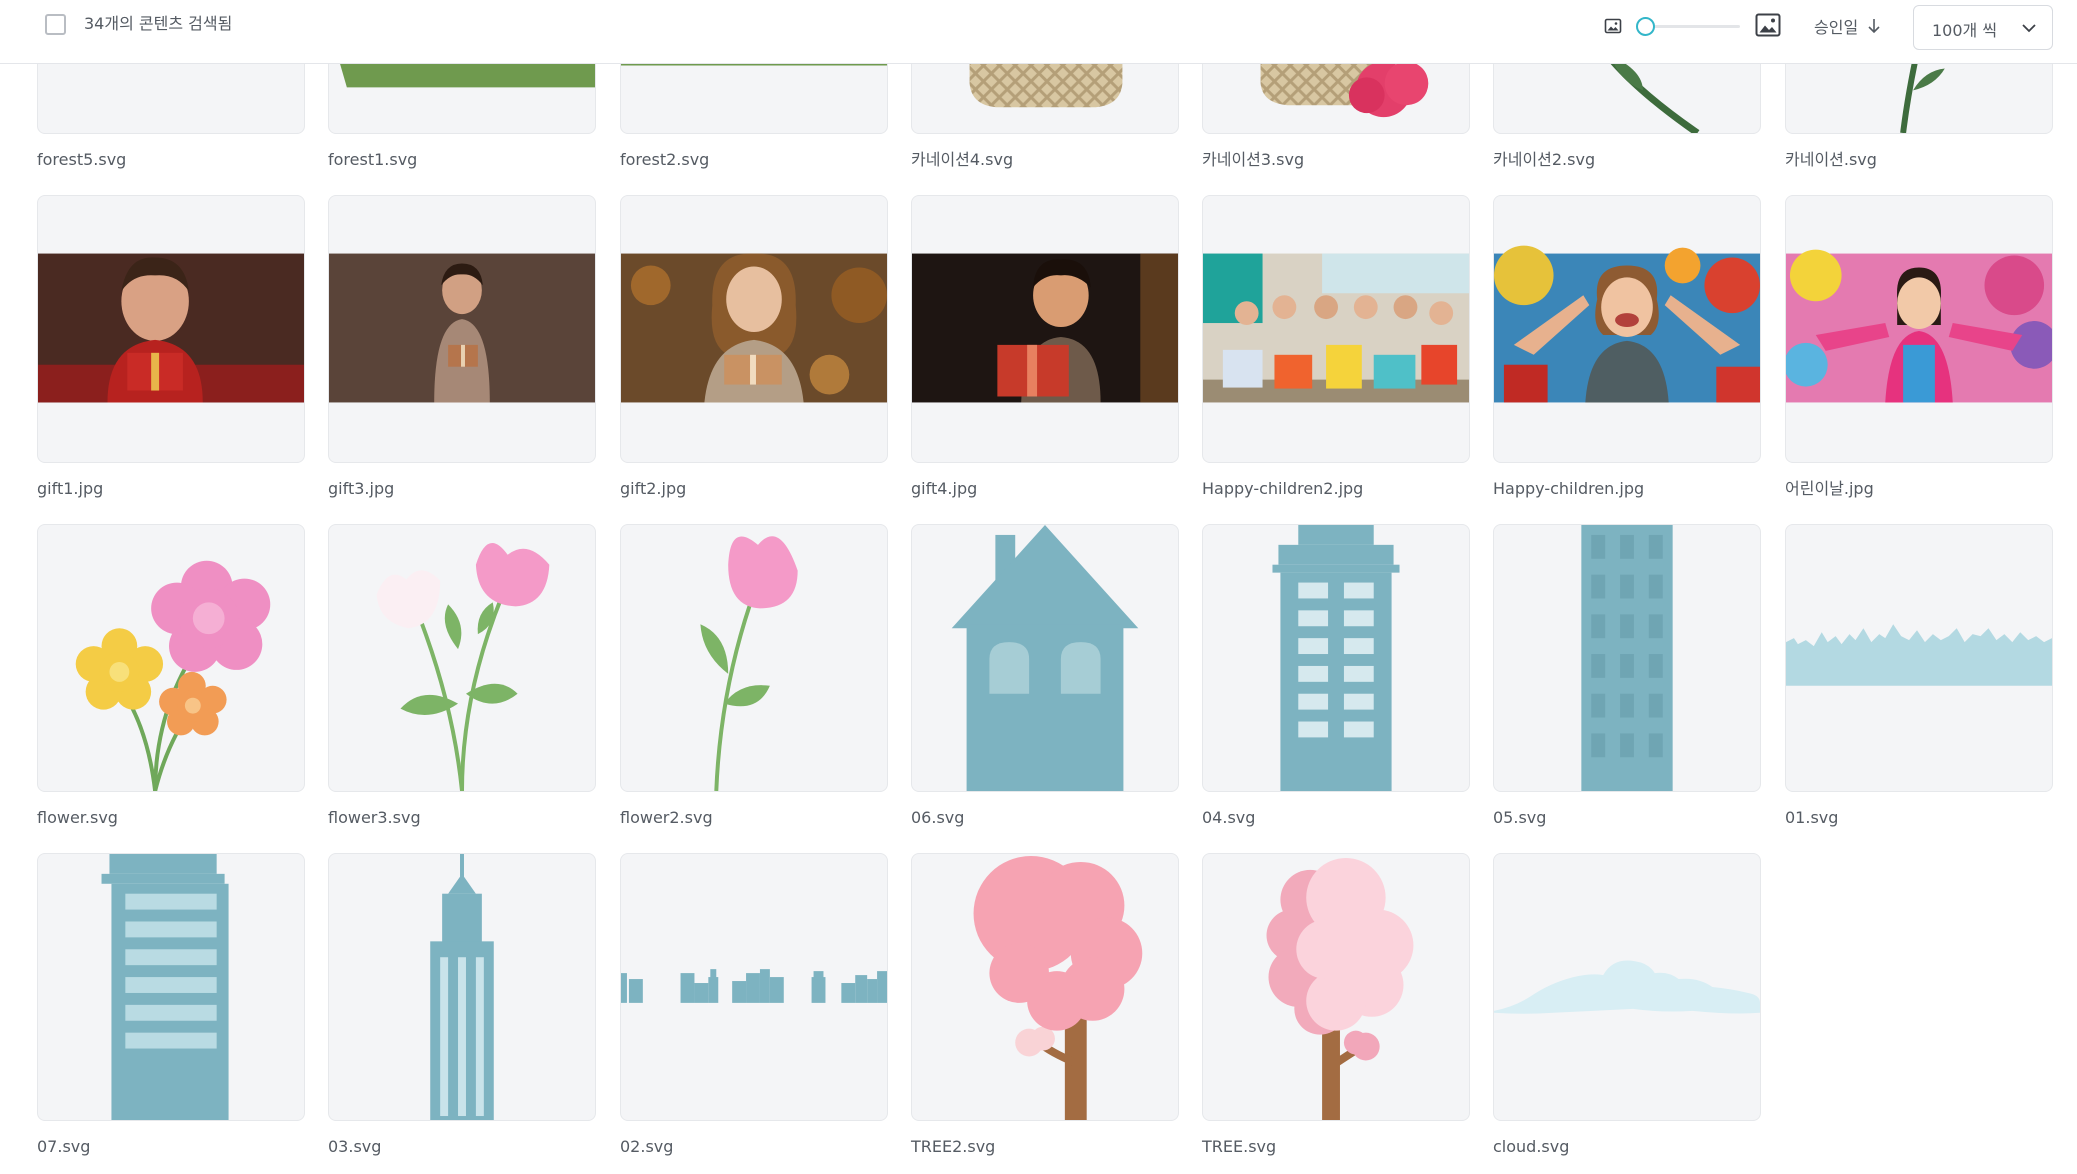 The height and width of the screenshot is (1174, 2077). Describe the element at coordinates (355, 1146) in the screenshot. I see `file-name: 03.svg` at that location.